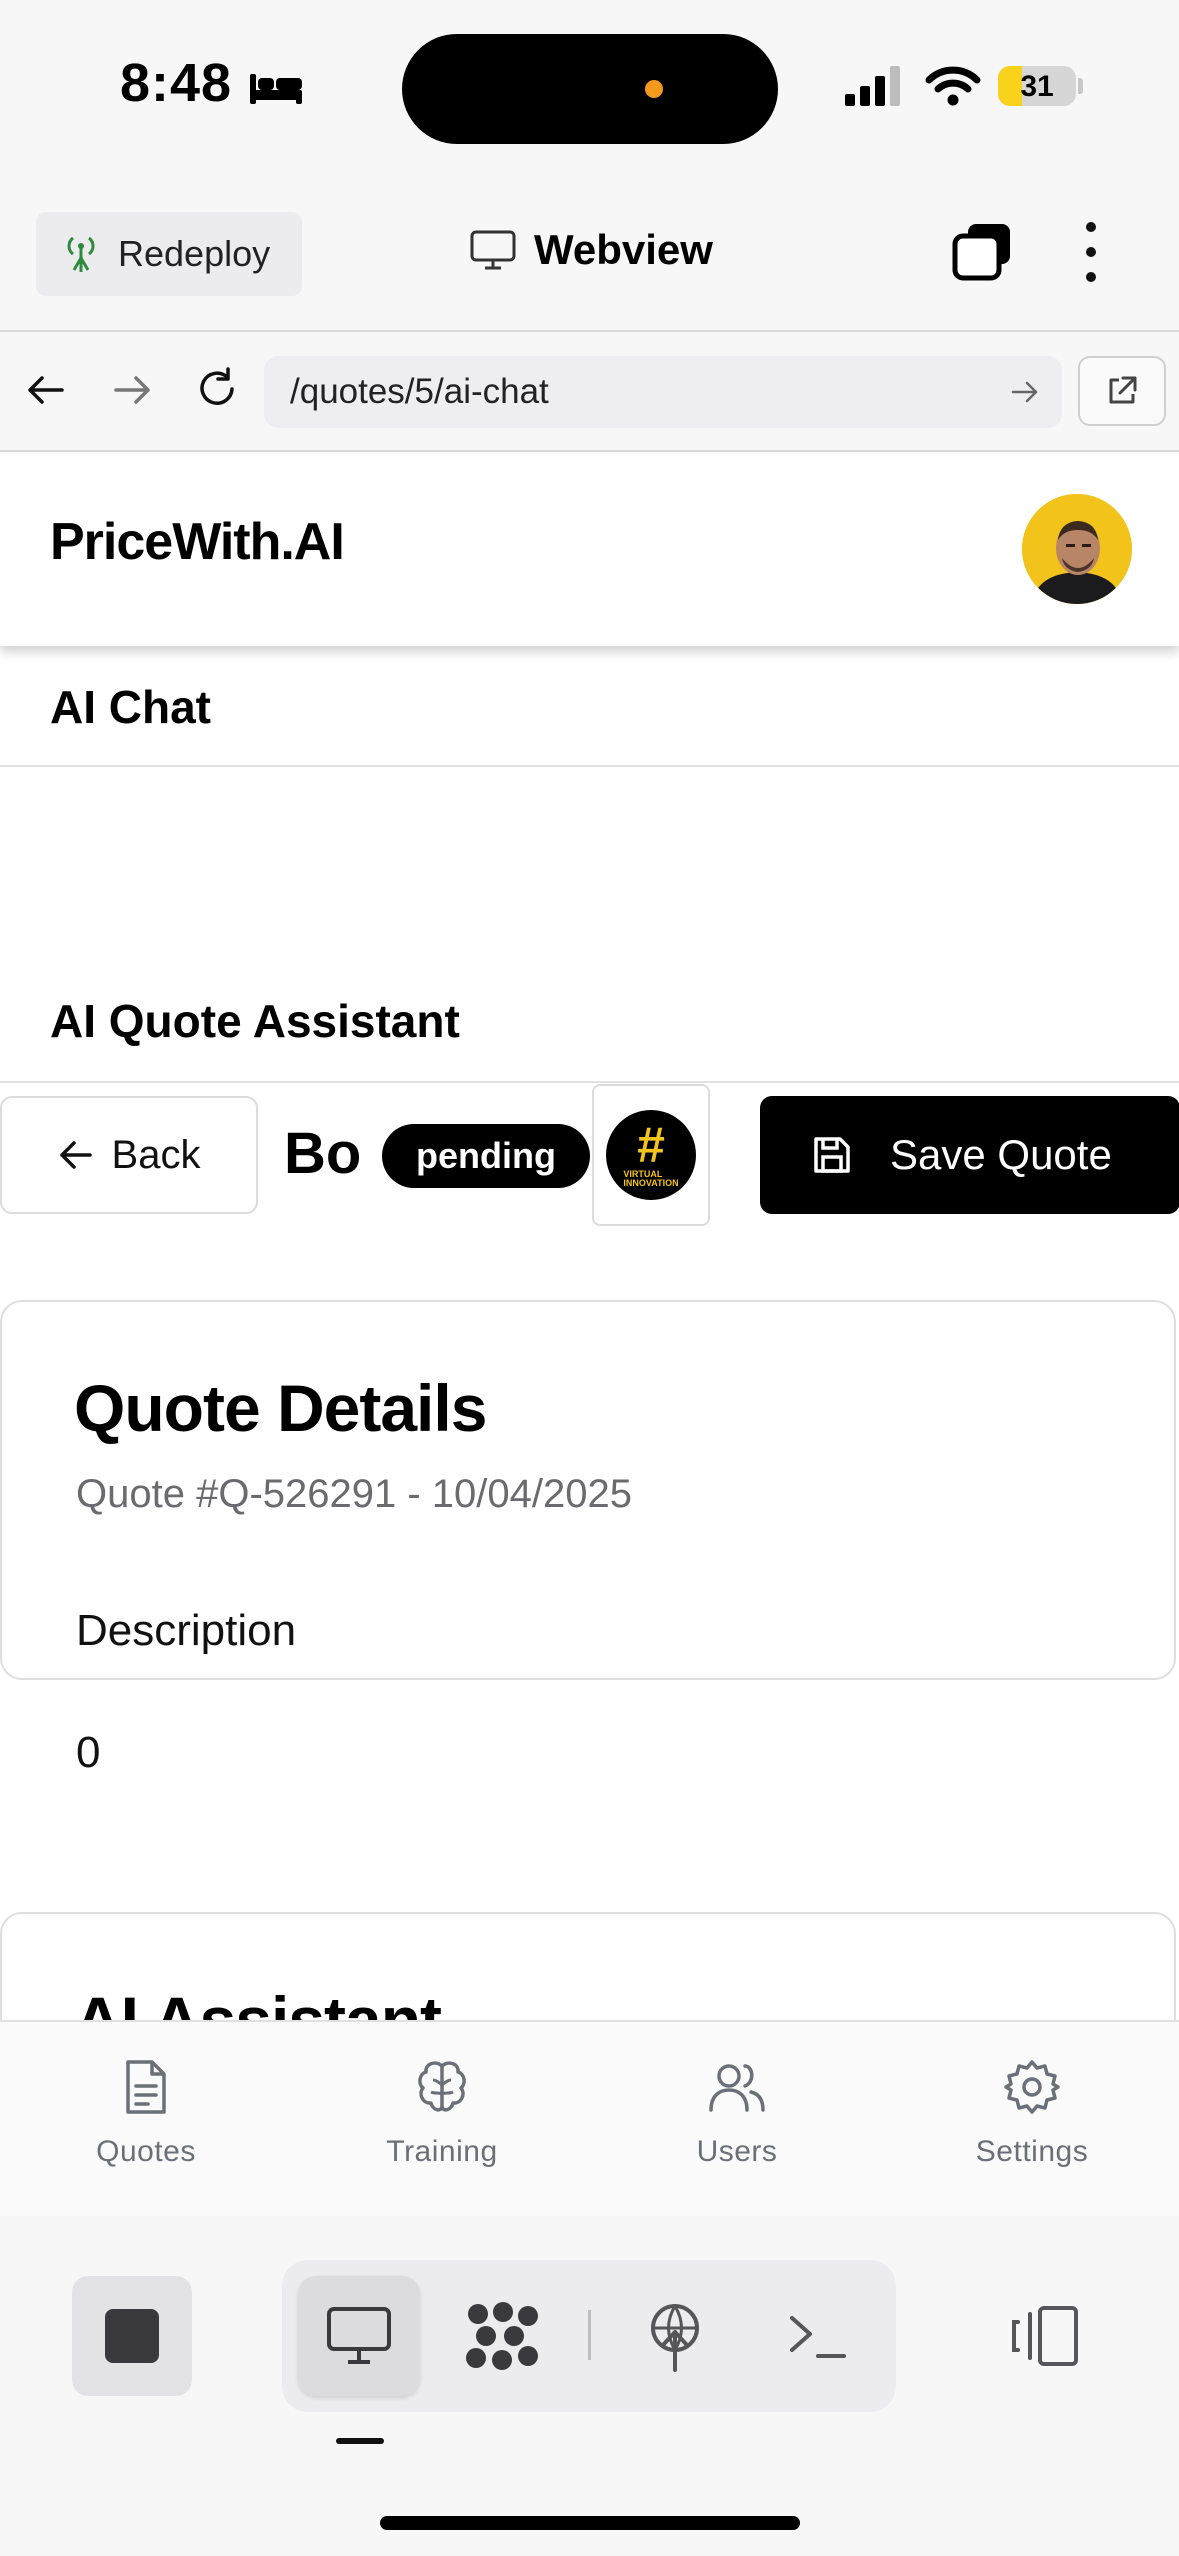 The image size is (1179, 2556). What do you see at coordinates (589, 2119) in the screenshot?
I see `bottom-nav: Quotes Training Users Settings` at bounding box center [589, 2119].